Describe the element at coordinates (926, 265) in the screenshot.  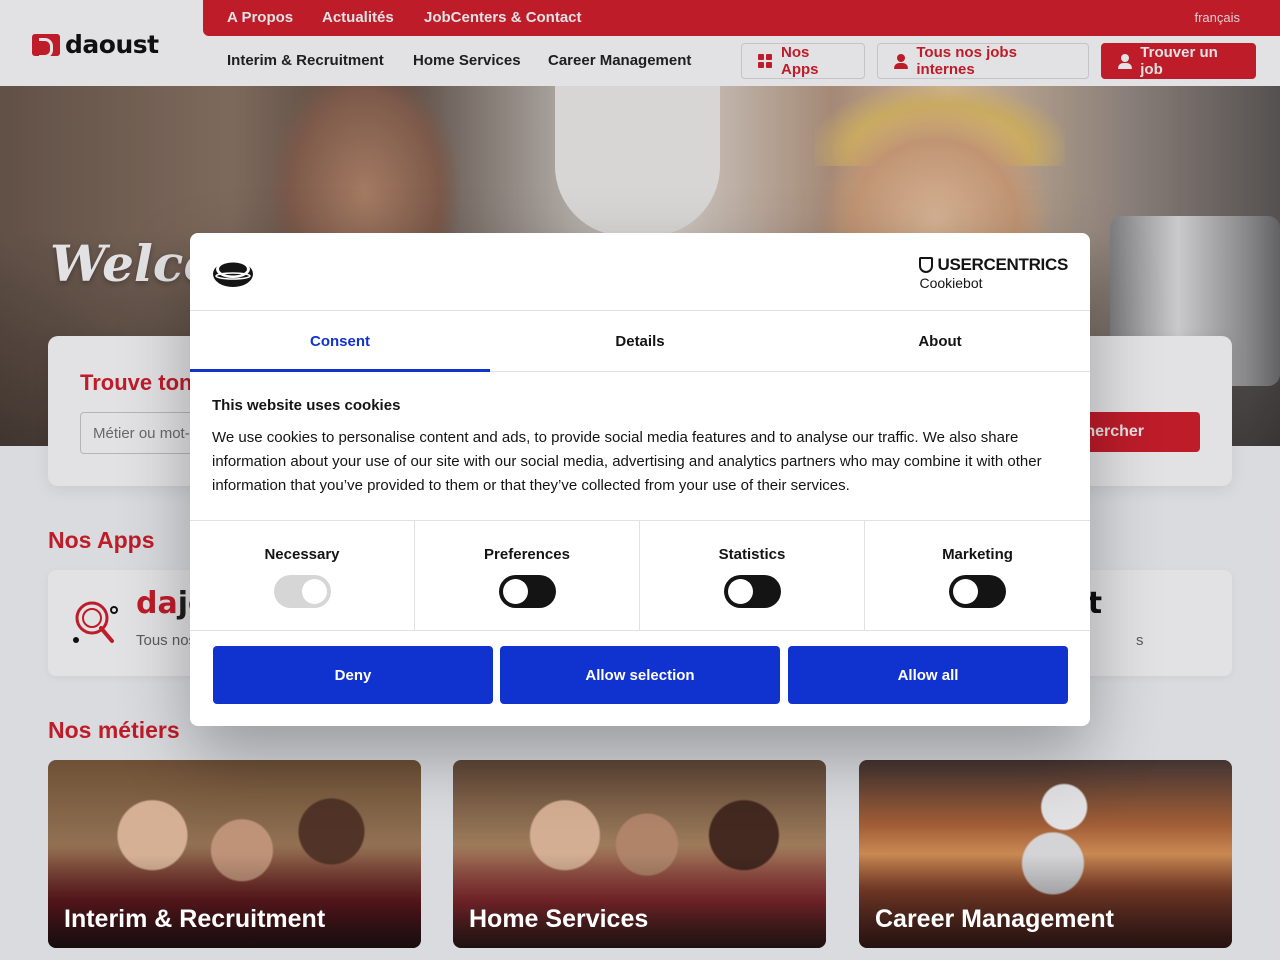
I see `shield-icon` at that location.